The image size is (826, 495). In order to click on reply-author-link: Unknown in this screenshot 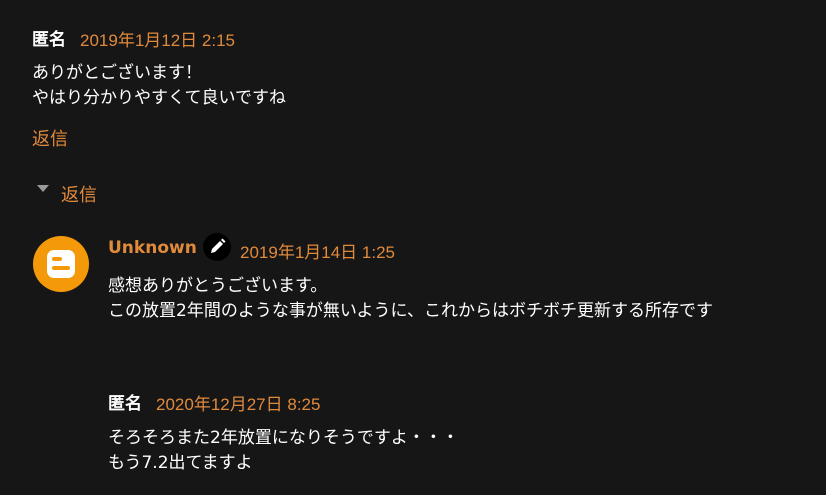, I will do `click(152, 248)`.